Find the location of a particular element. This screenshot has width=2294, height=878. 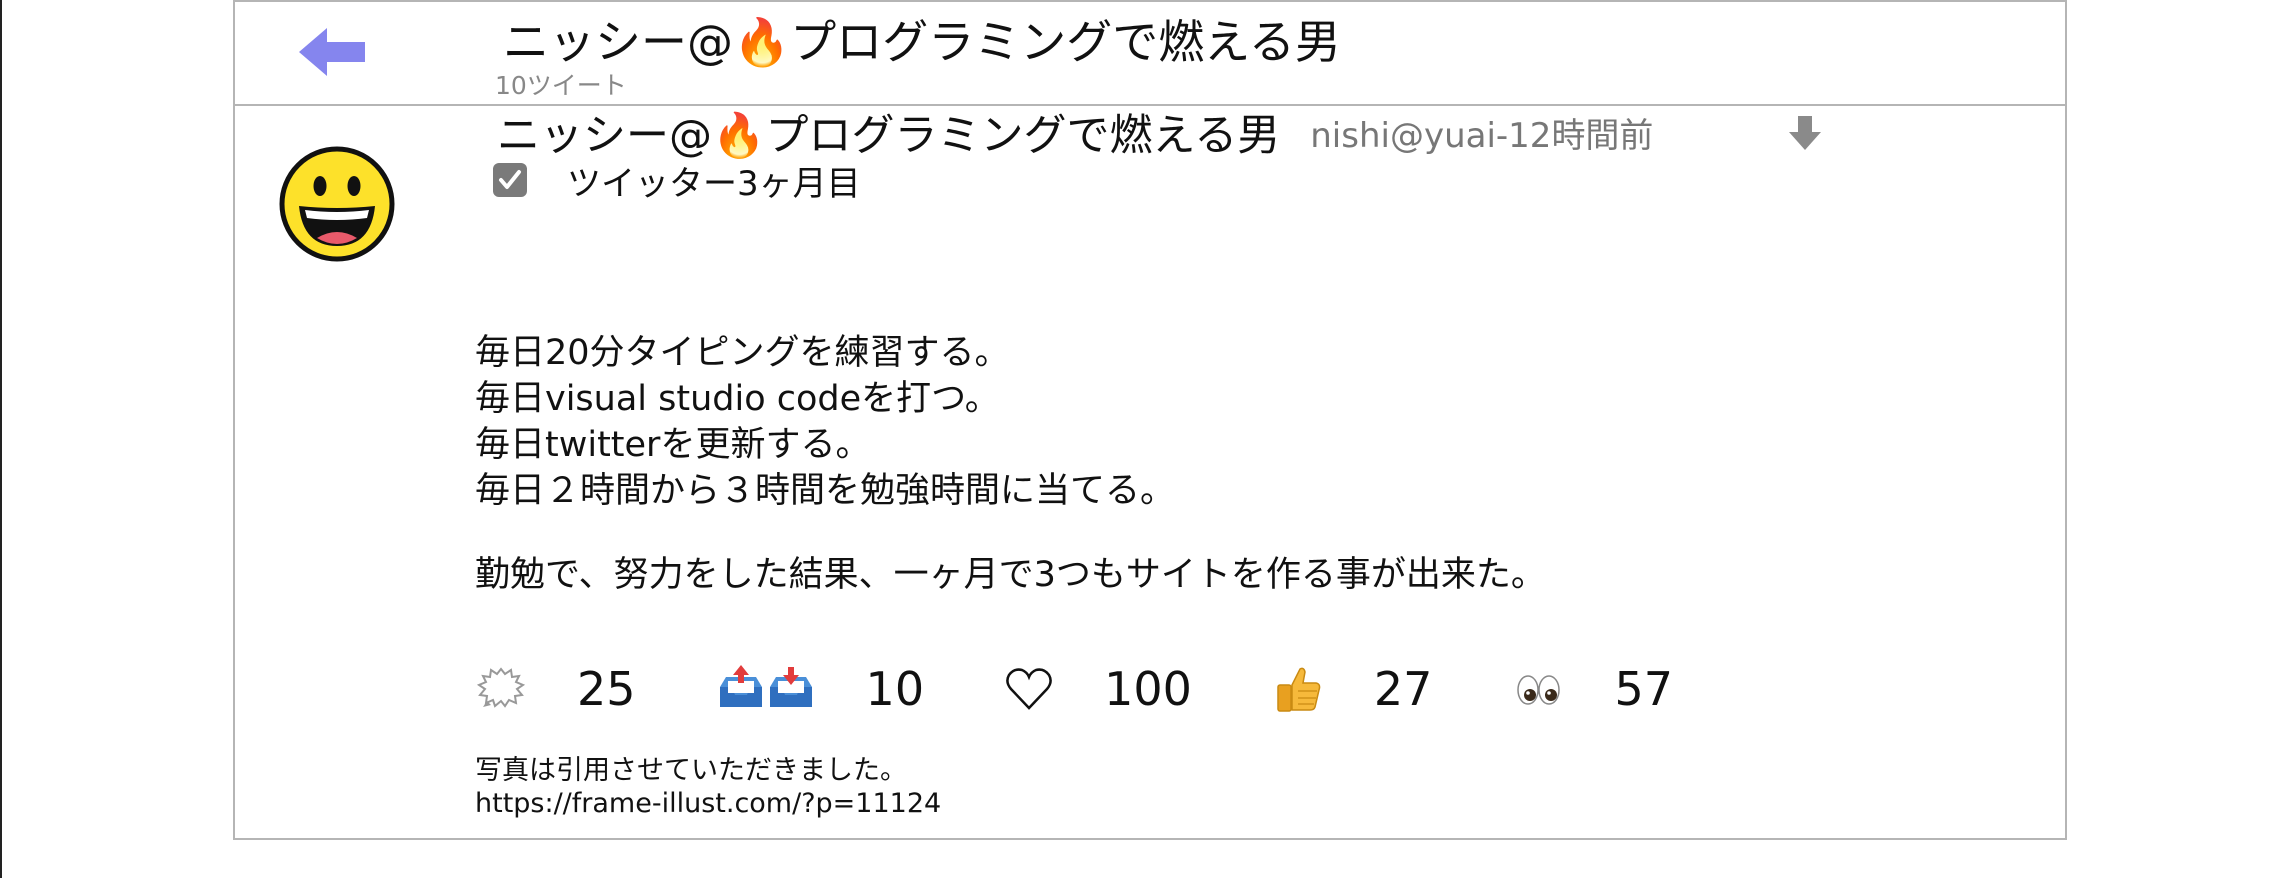

author-row: ニッシー@🔥プログラミングで燃える男 nishi@yuai-12時間前 is located at coordinates (1075, 132).